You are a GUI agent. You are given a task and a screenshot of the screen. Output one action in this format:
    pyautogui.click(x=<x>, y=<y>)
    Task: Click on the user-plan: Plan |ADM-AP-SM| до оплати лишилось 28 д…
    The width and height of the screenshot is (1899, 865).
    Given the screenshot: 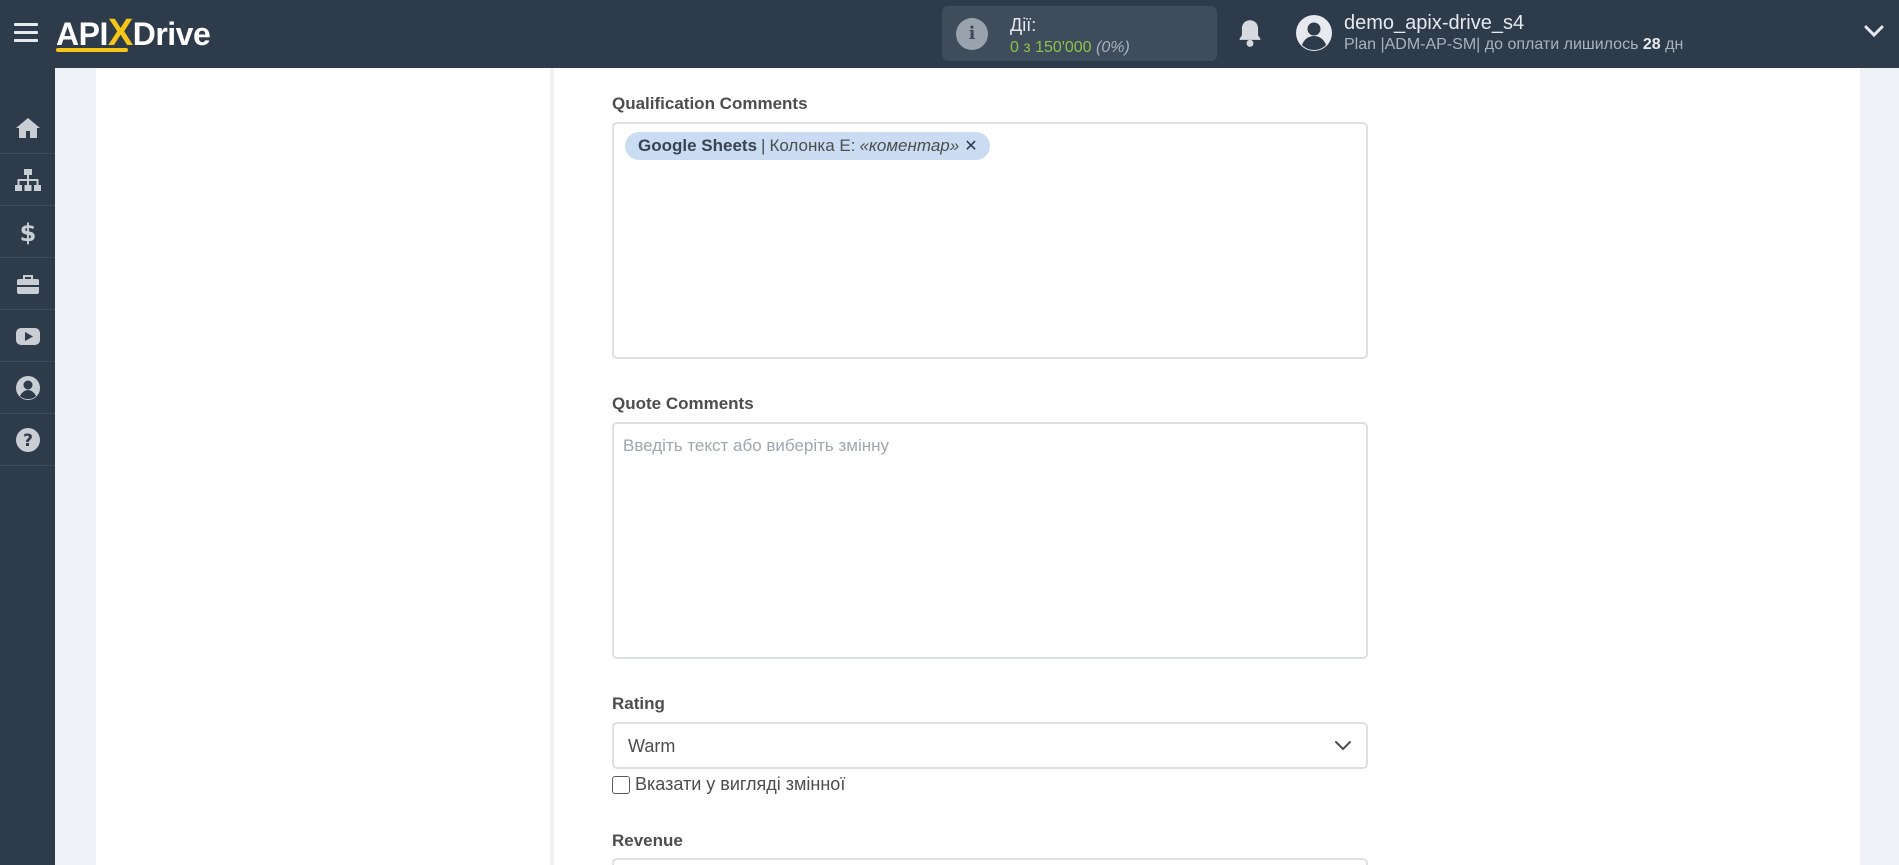 What is the action you would take?
    pyautogui.click(x=1514, y=44)
    